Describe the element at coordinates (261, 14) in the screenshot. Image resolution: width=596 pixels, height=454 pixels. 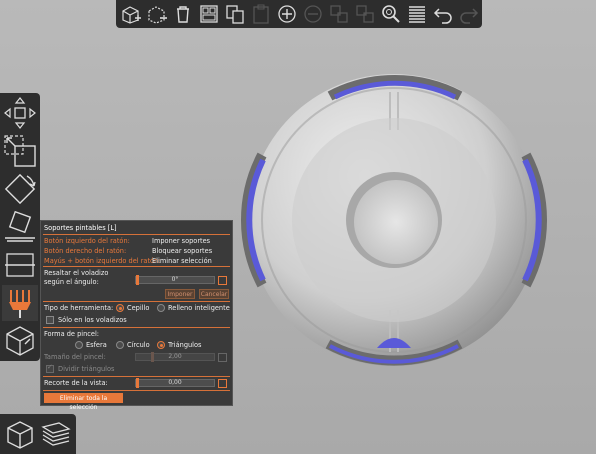
I see `paste-icon` at that location.